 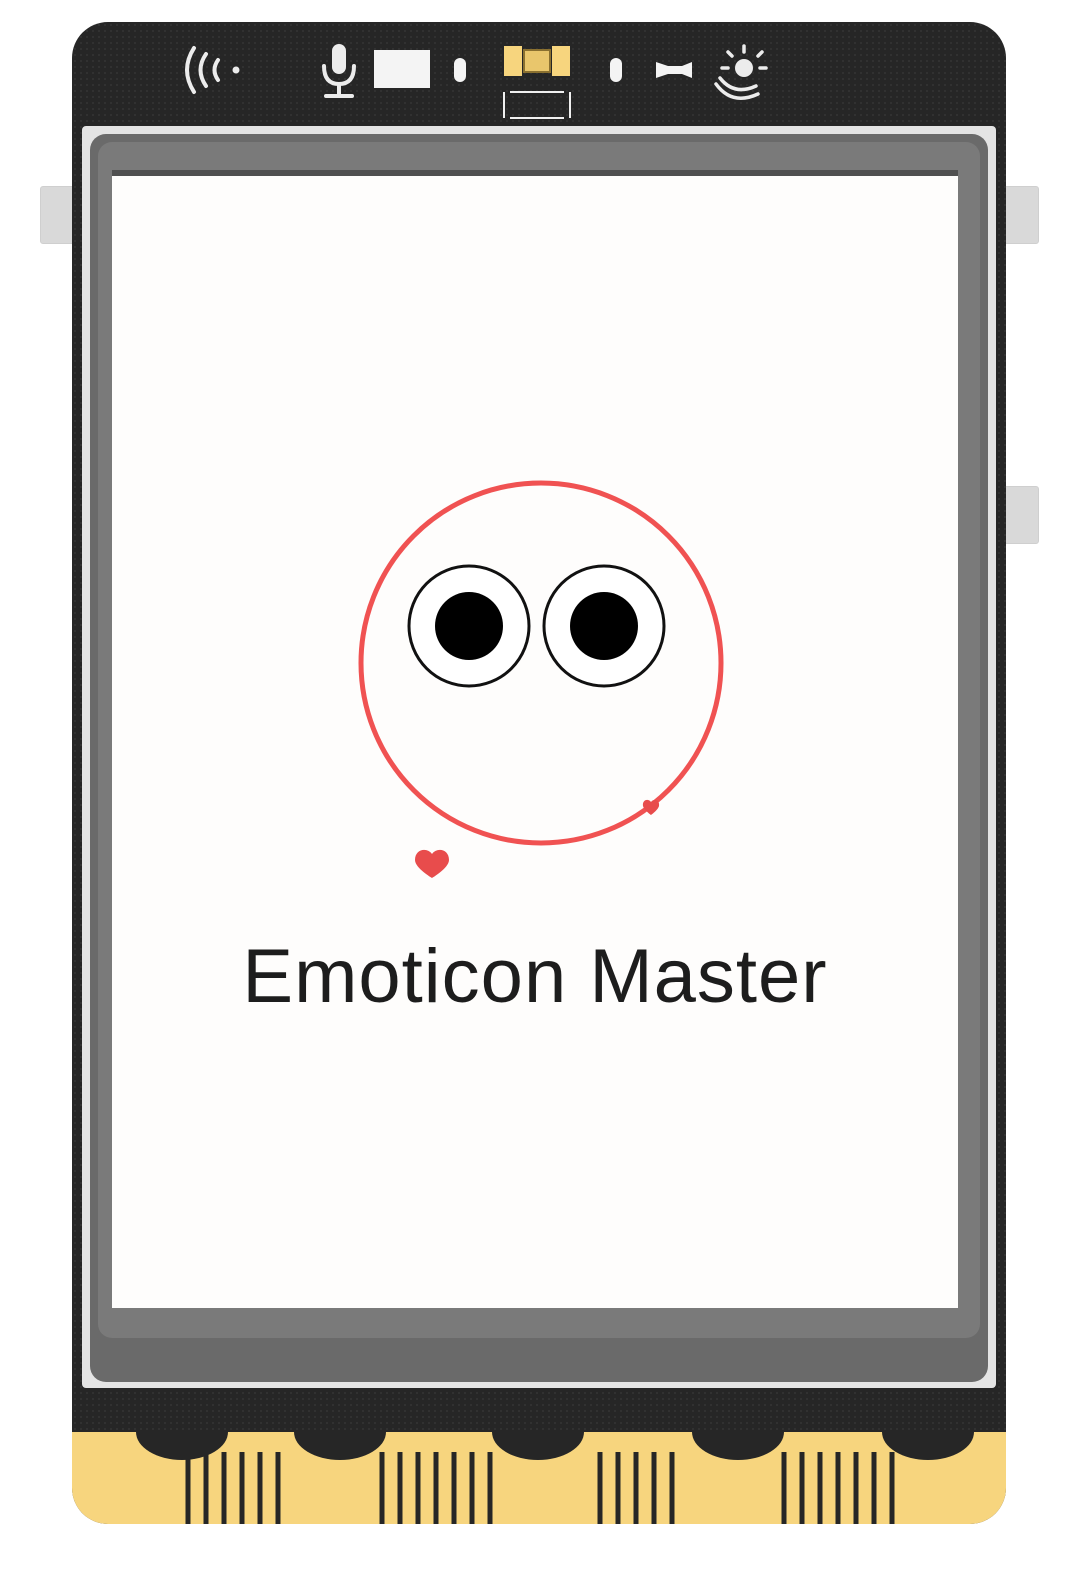 What do you see at coordinates (674, 70) in the screenshot?
I see `buzzer-icon` at bounding box center [674, 70].